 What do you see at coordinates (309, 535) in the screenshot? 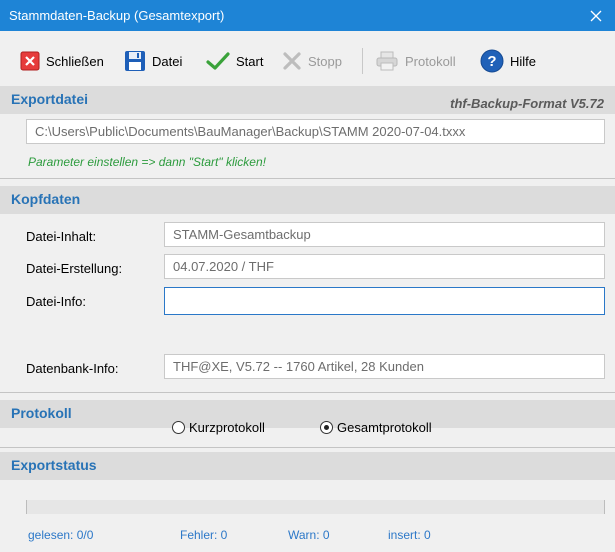
I see `status-warnings: Warn: 0` at bounding box center [309, 535].